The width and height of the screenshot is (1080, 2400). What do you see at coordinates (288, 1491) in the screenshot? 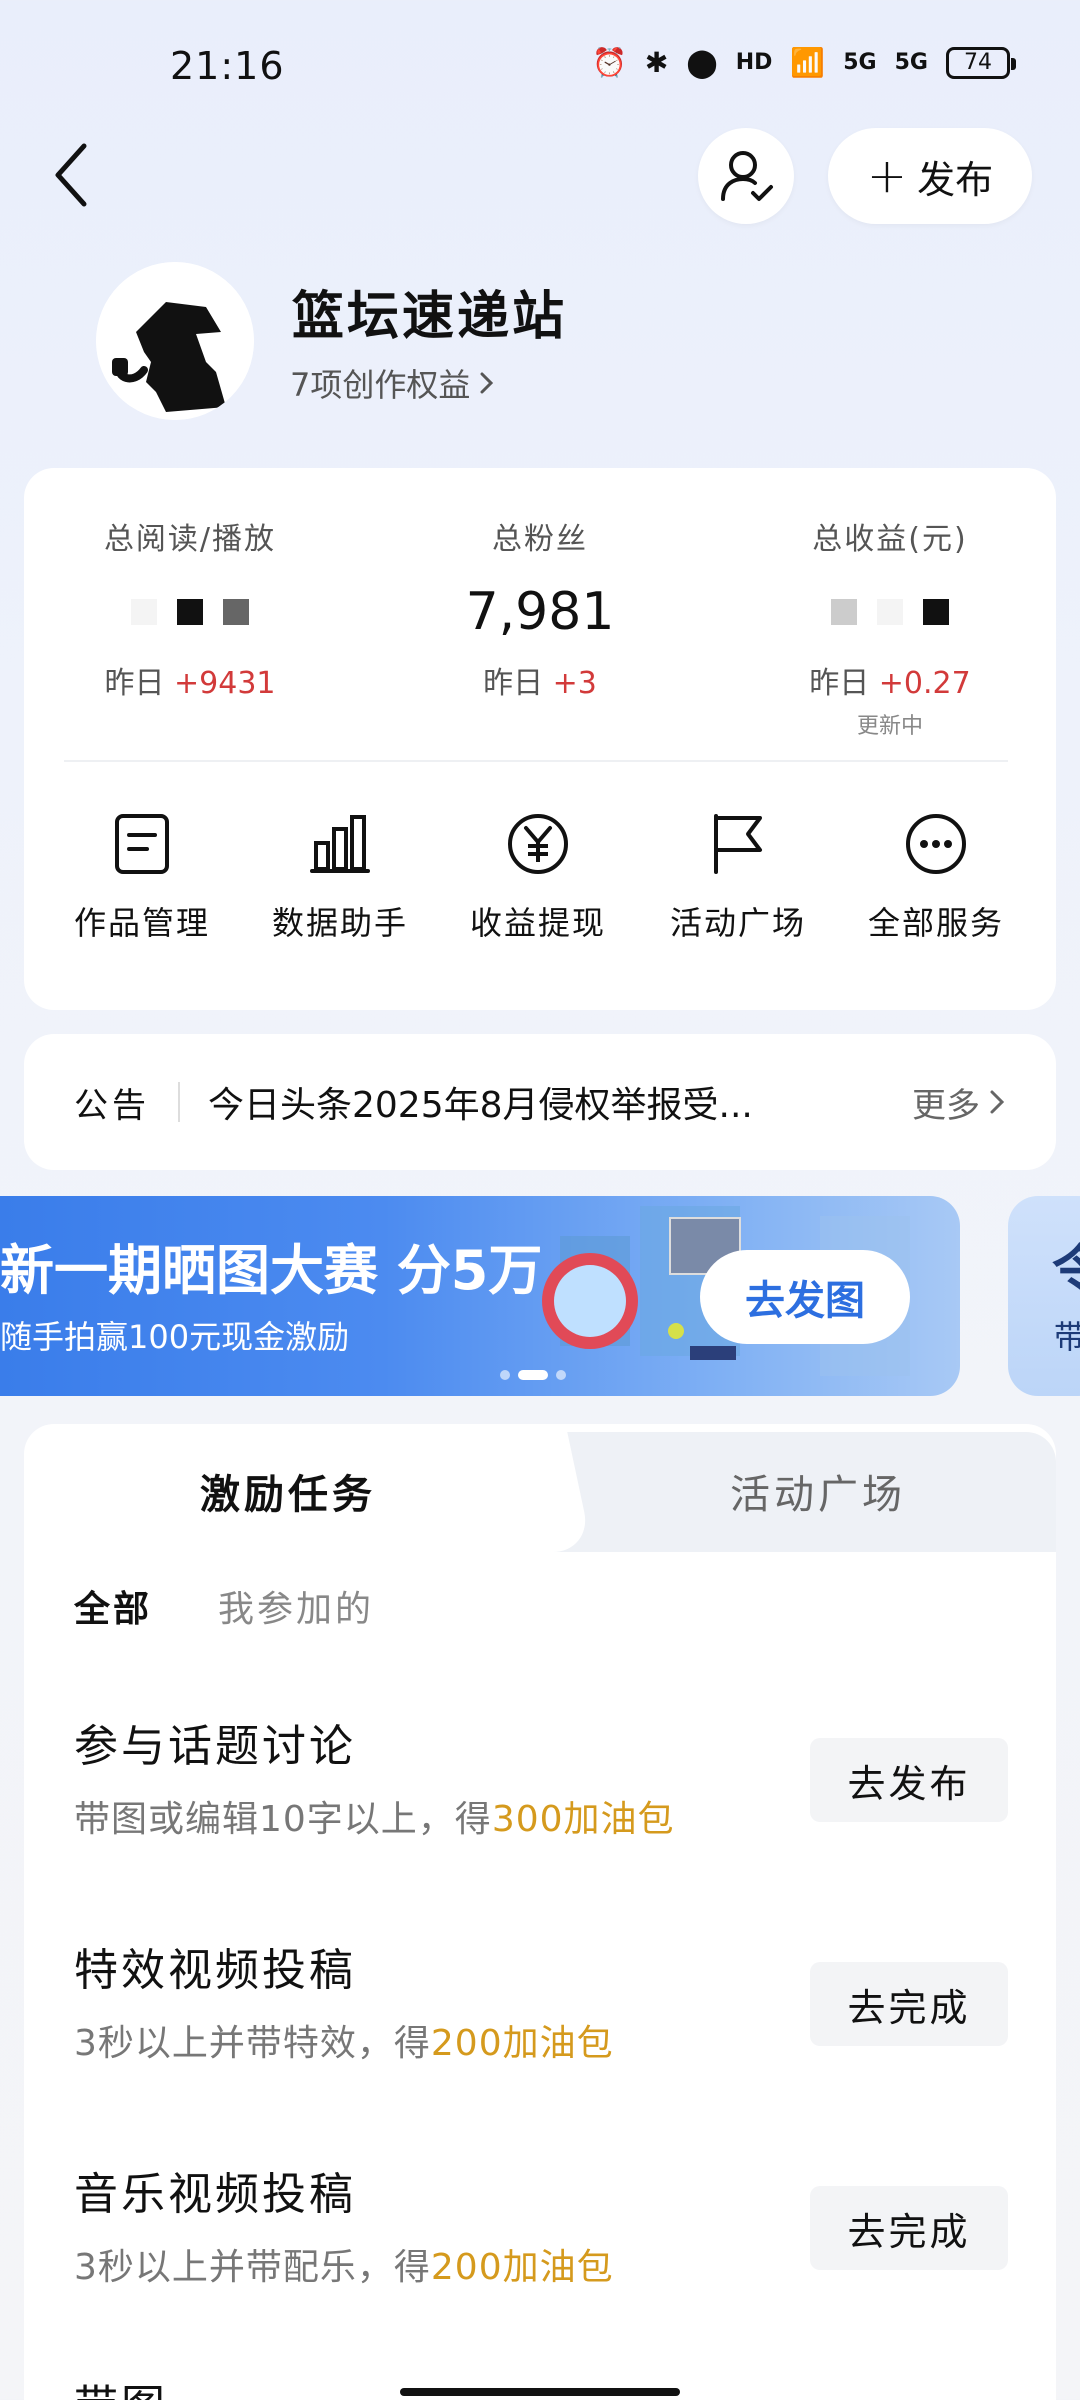
I see `tab-incentive-tasks: 激励任务` at bounding box center [288, 1491].